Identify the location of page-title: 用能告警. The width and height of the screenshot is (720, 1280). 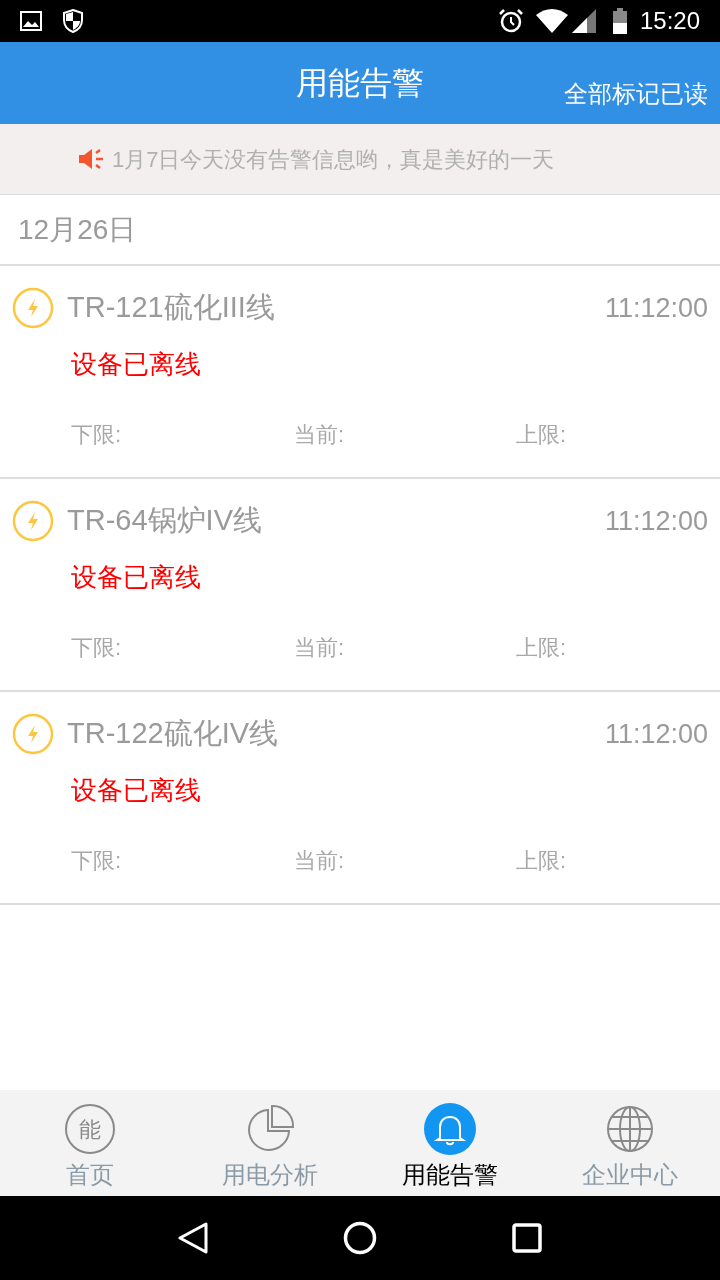
(360, 83).